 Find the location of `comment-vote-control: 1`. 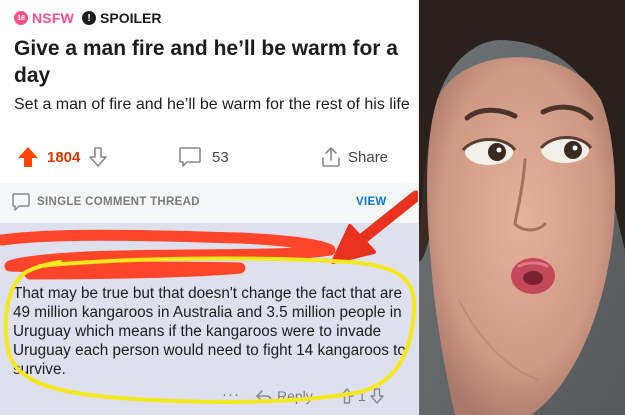

comment-vote-control: 1 is located at coordinates (362, 396).